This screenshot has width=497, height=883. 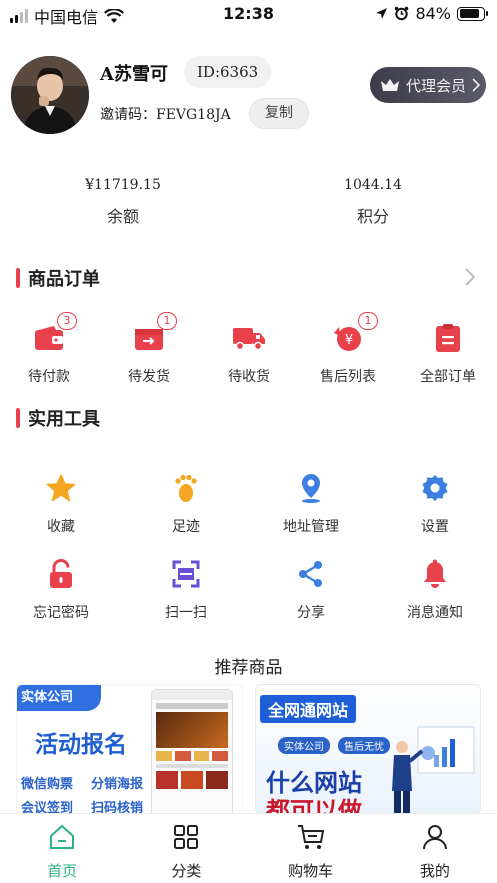 I want to click on battery-level, so click(x=469, y=13).